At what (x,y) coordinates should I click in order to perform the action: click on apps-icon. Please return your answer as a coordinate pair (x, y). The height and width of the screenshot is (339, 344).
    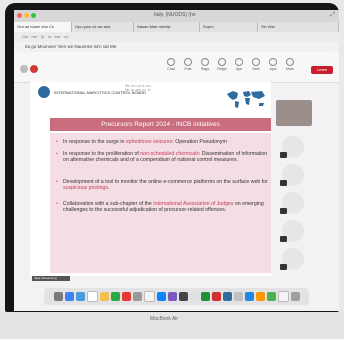
    Looking at the image, I should click on (239, 62).